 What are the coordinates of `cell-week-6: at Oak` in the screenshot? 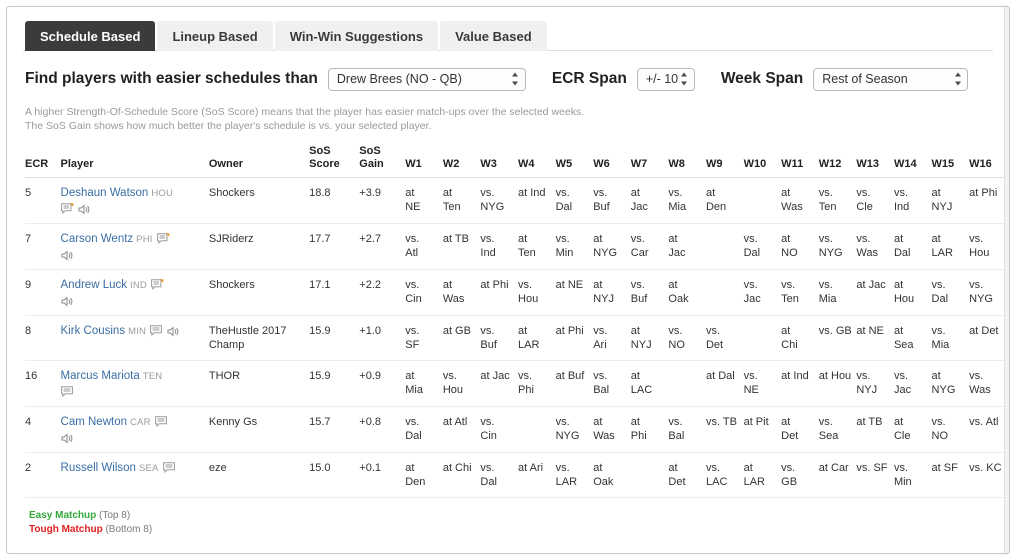 It's located at (612, 475).